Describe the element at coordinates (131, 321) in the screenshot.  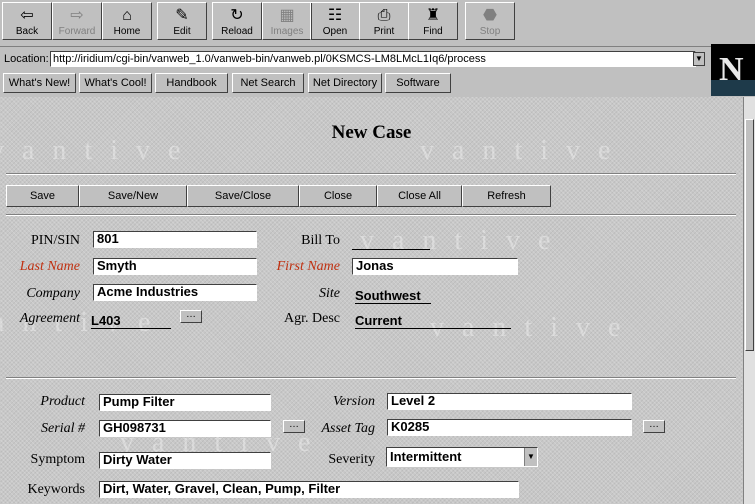
I see `agreement-value: L403` at that location.